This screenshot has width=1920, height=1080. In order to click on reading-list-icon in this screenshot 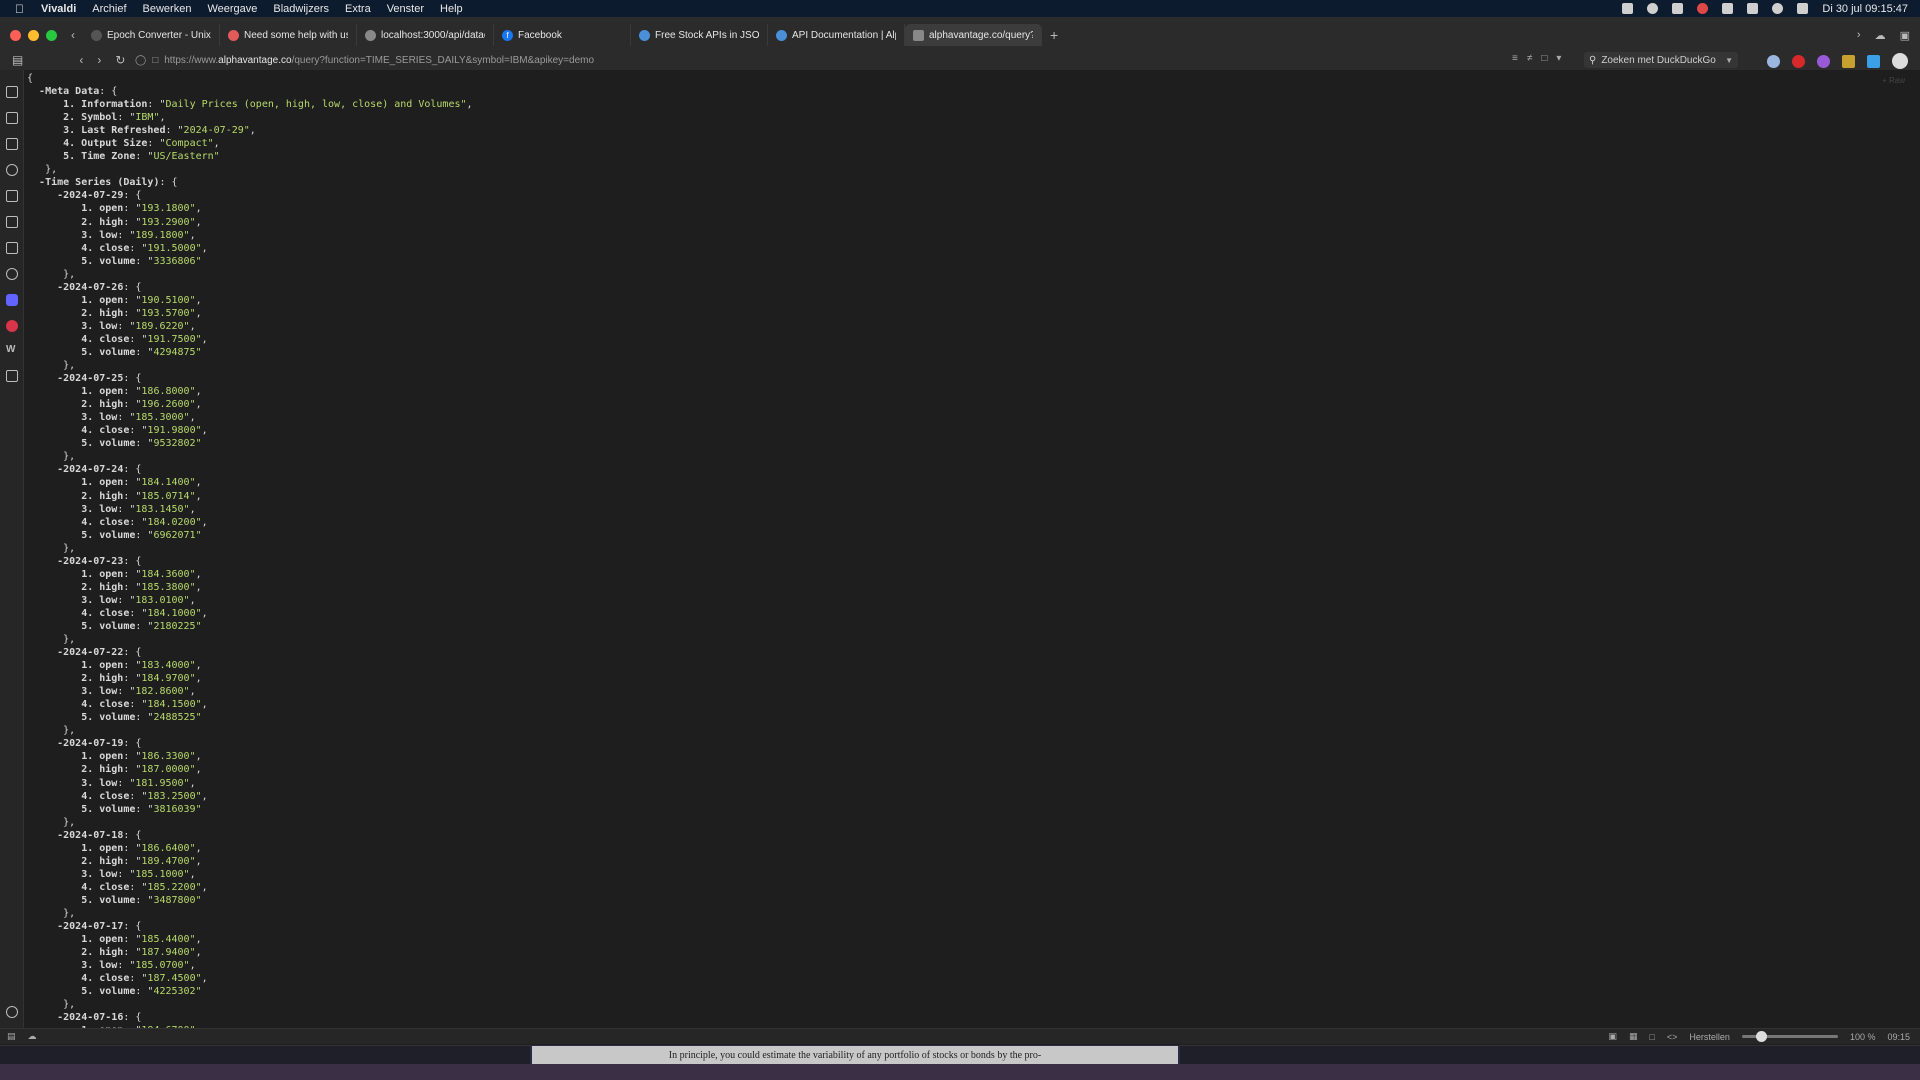, I will do `click(12, 118)`.